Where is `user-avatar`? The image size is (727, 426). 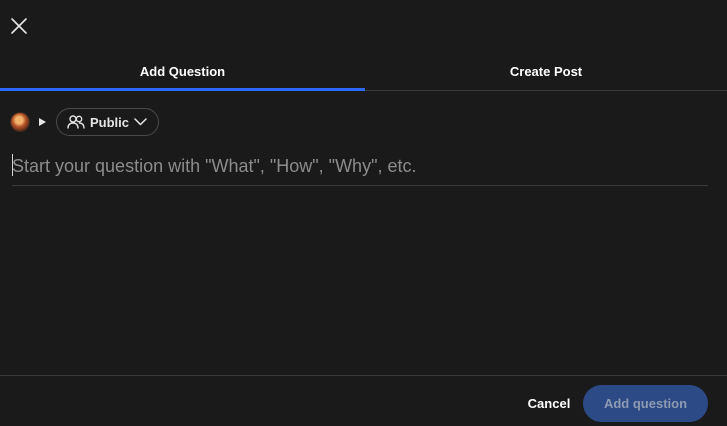 user-avatar is located at coordinates (20, 122).